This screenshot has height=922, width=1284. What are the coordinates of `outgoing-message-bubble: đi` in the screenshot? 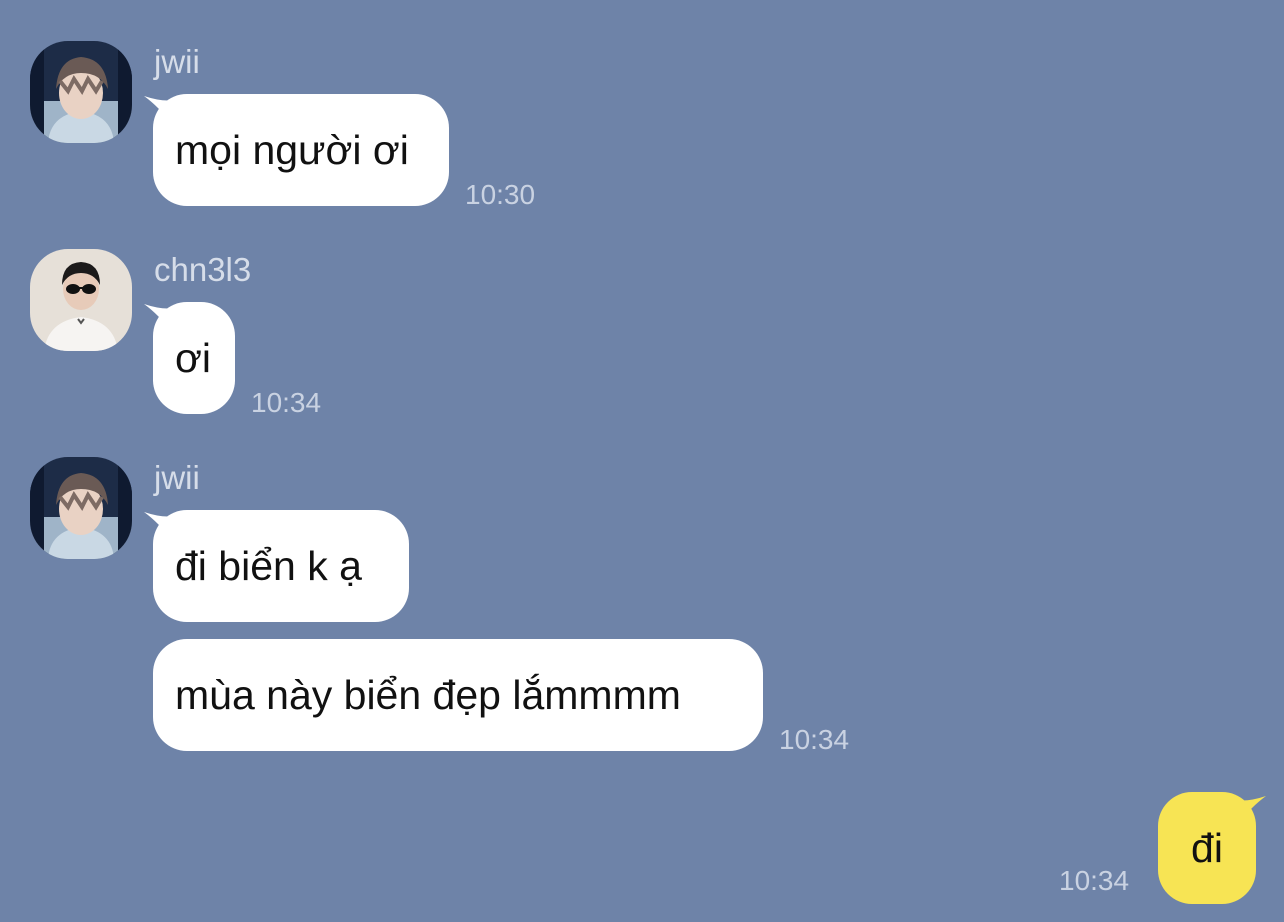 It's located at (1207, 848).